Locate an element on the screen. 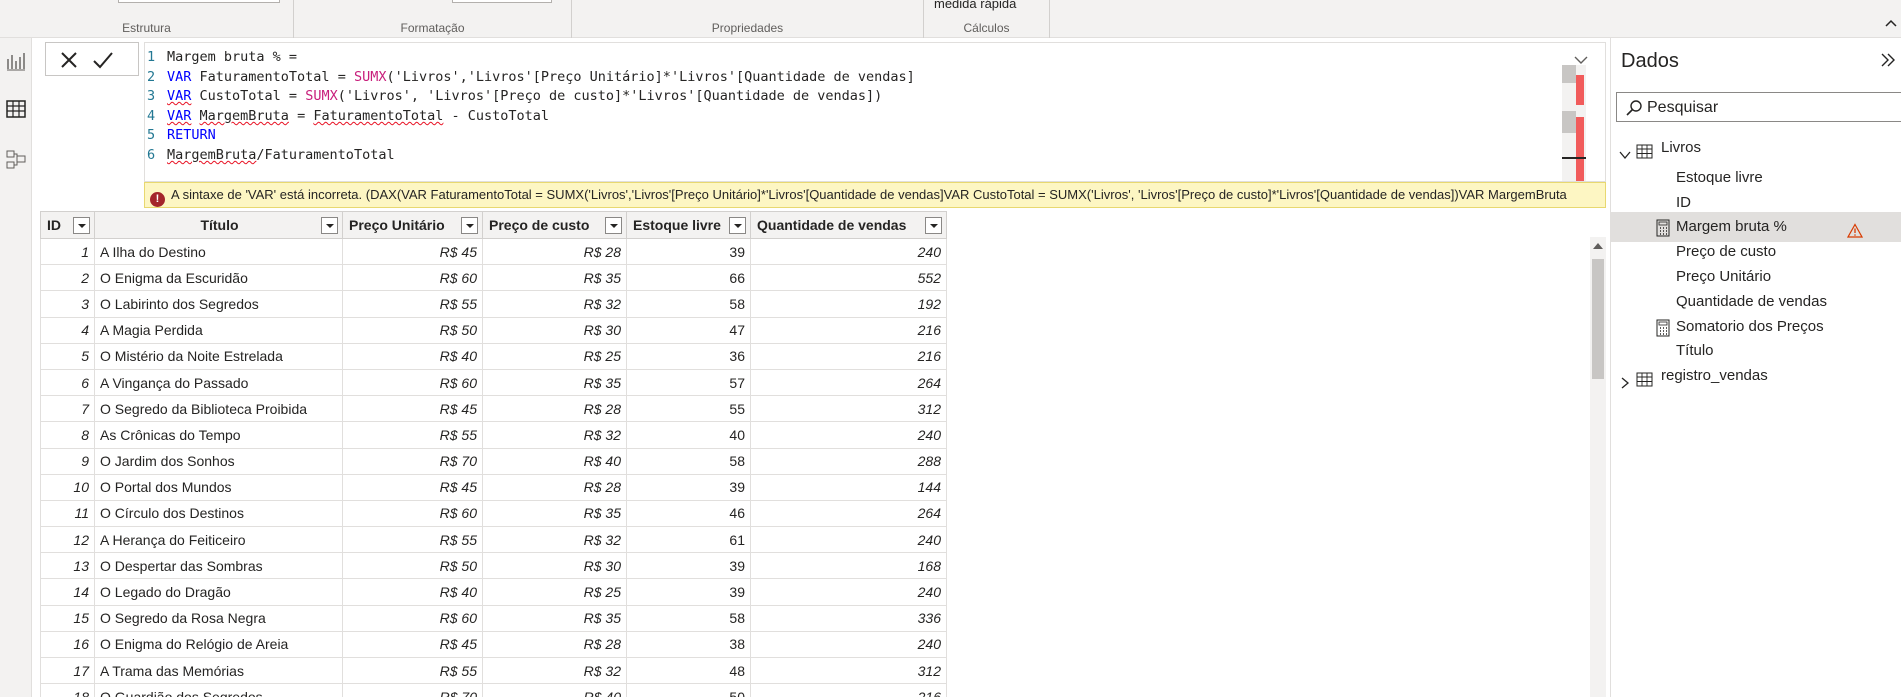 The height and width of the screenshot is (697, 1901). table-cell: 38 is located at coordinates (688, 644).